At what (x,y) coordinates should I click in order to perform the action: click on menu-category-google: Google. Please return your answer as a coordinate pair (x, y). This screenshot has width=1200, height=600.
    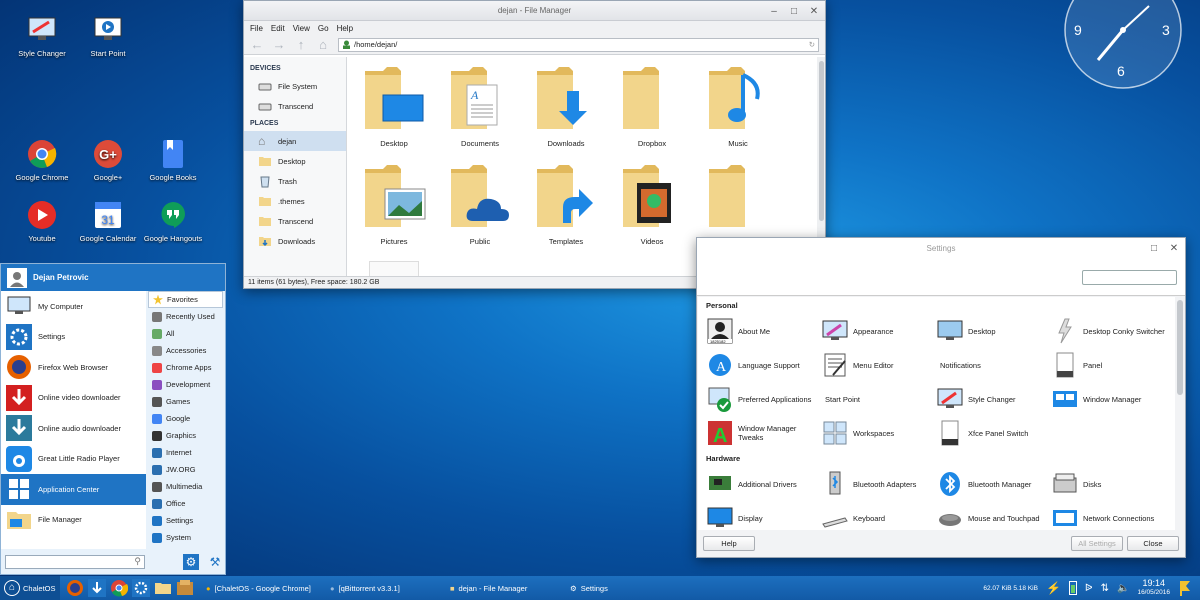
    Looking at the image, I should click on (185, 418).